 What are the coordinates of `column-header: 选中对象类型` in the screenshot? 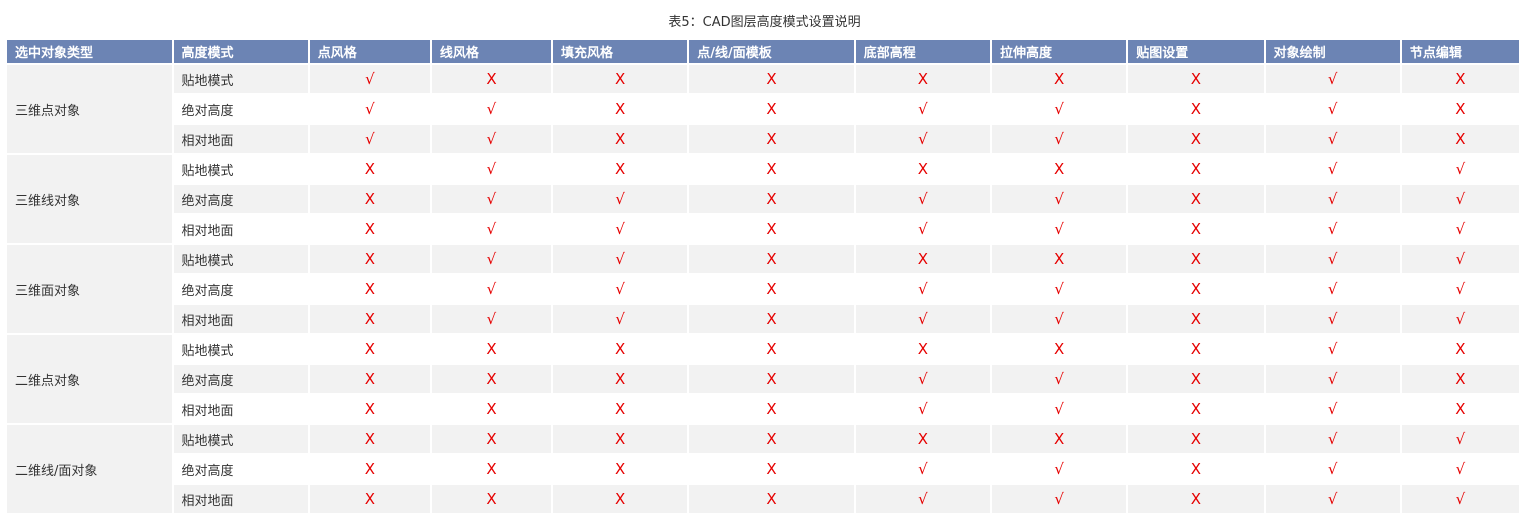 It's located at (89, 51).